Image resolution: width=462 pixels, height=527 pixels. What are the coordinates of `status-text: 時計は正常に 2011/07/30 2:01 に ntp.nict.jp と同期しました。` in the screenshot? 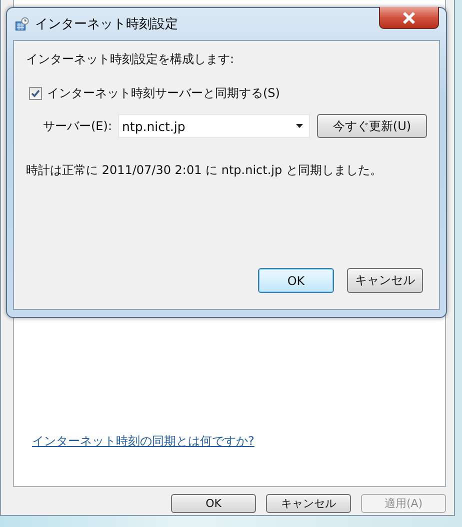 It's located at (204, 170).